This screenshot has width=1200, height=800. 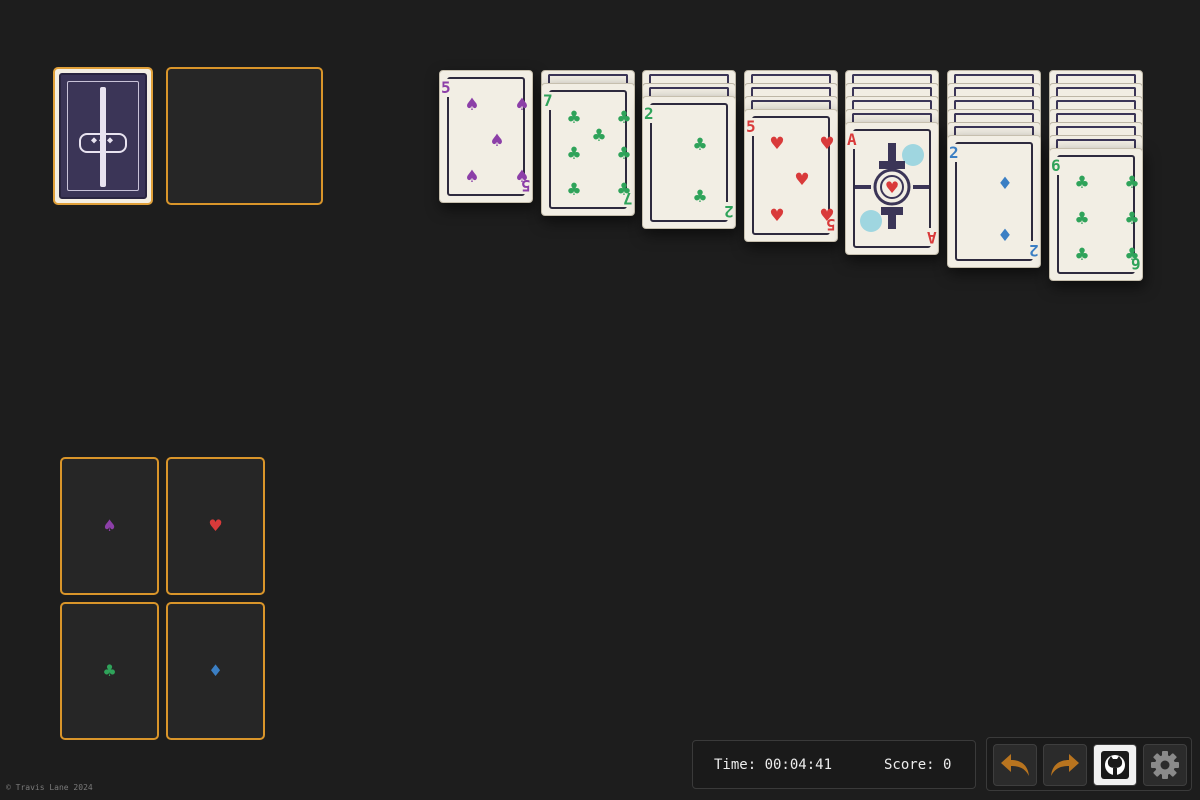 I want to click on card-back-art: ◆◆◆, so click(x=103, y=136).